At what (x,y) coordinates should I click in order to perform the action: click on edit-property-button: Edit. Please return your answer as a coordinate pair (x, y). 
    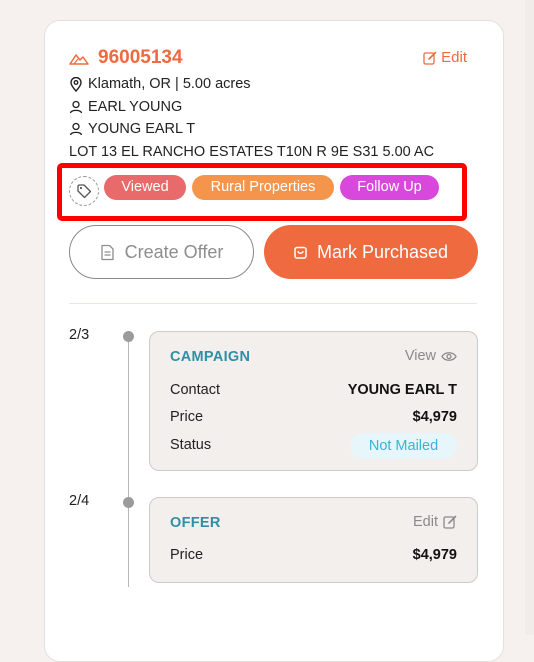
    Looking at the image, I should click on (445, 57).